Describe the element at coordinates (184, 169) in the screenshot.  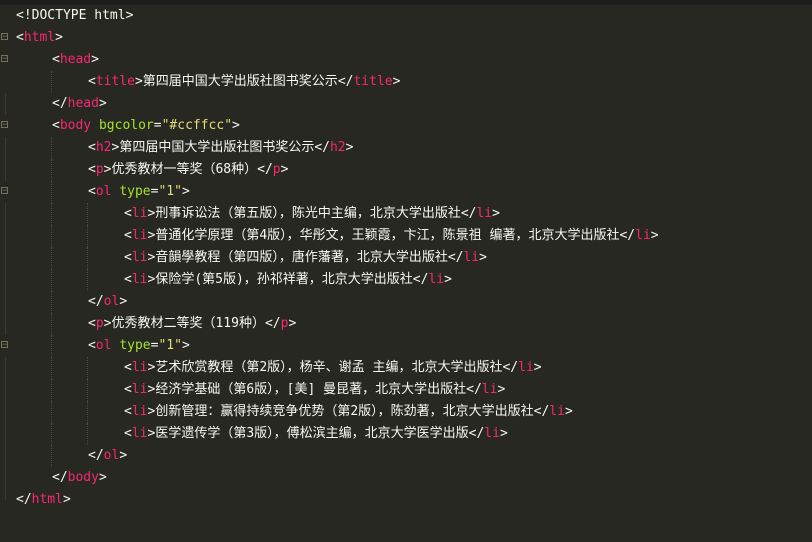
I see `text-content: 优秀教材一等奖（68种）` at that location.